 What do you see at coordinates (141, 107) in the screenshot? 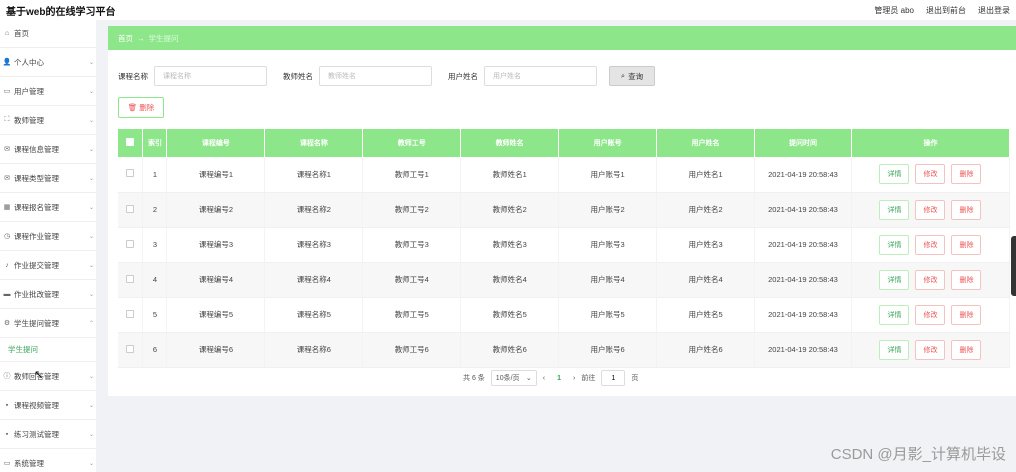
I see `batch-delete-button: 🗑 删除` at bounding box center [141, 107].